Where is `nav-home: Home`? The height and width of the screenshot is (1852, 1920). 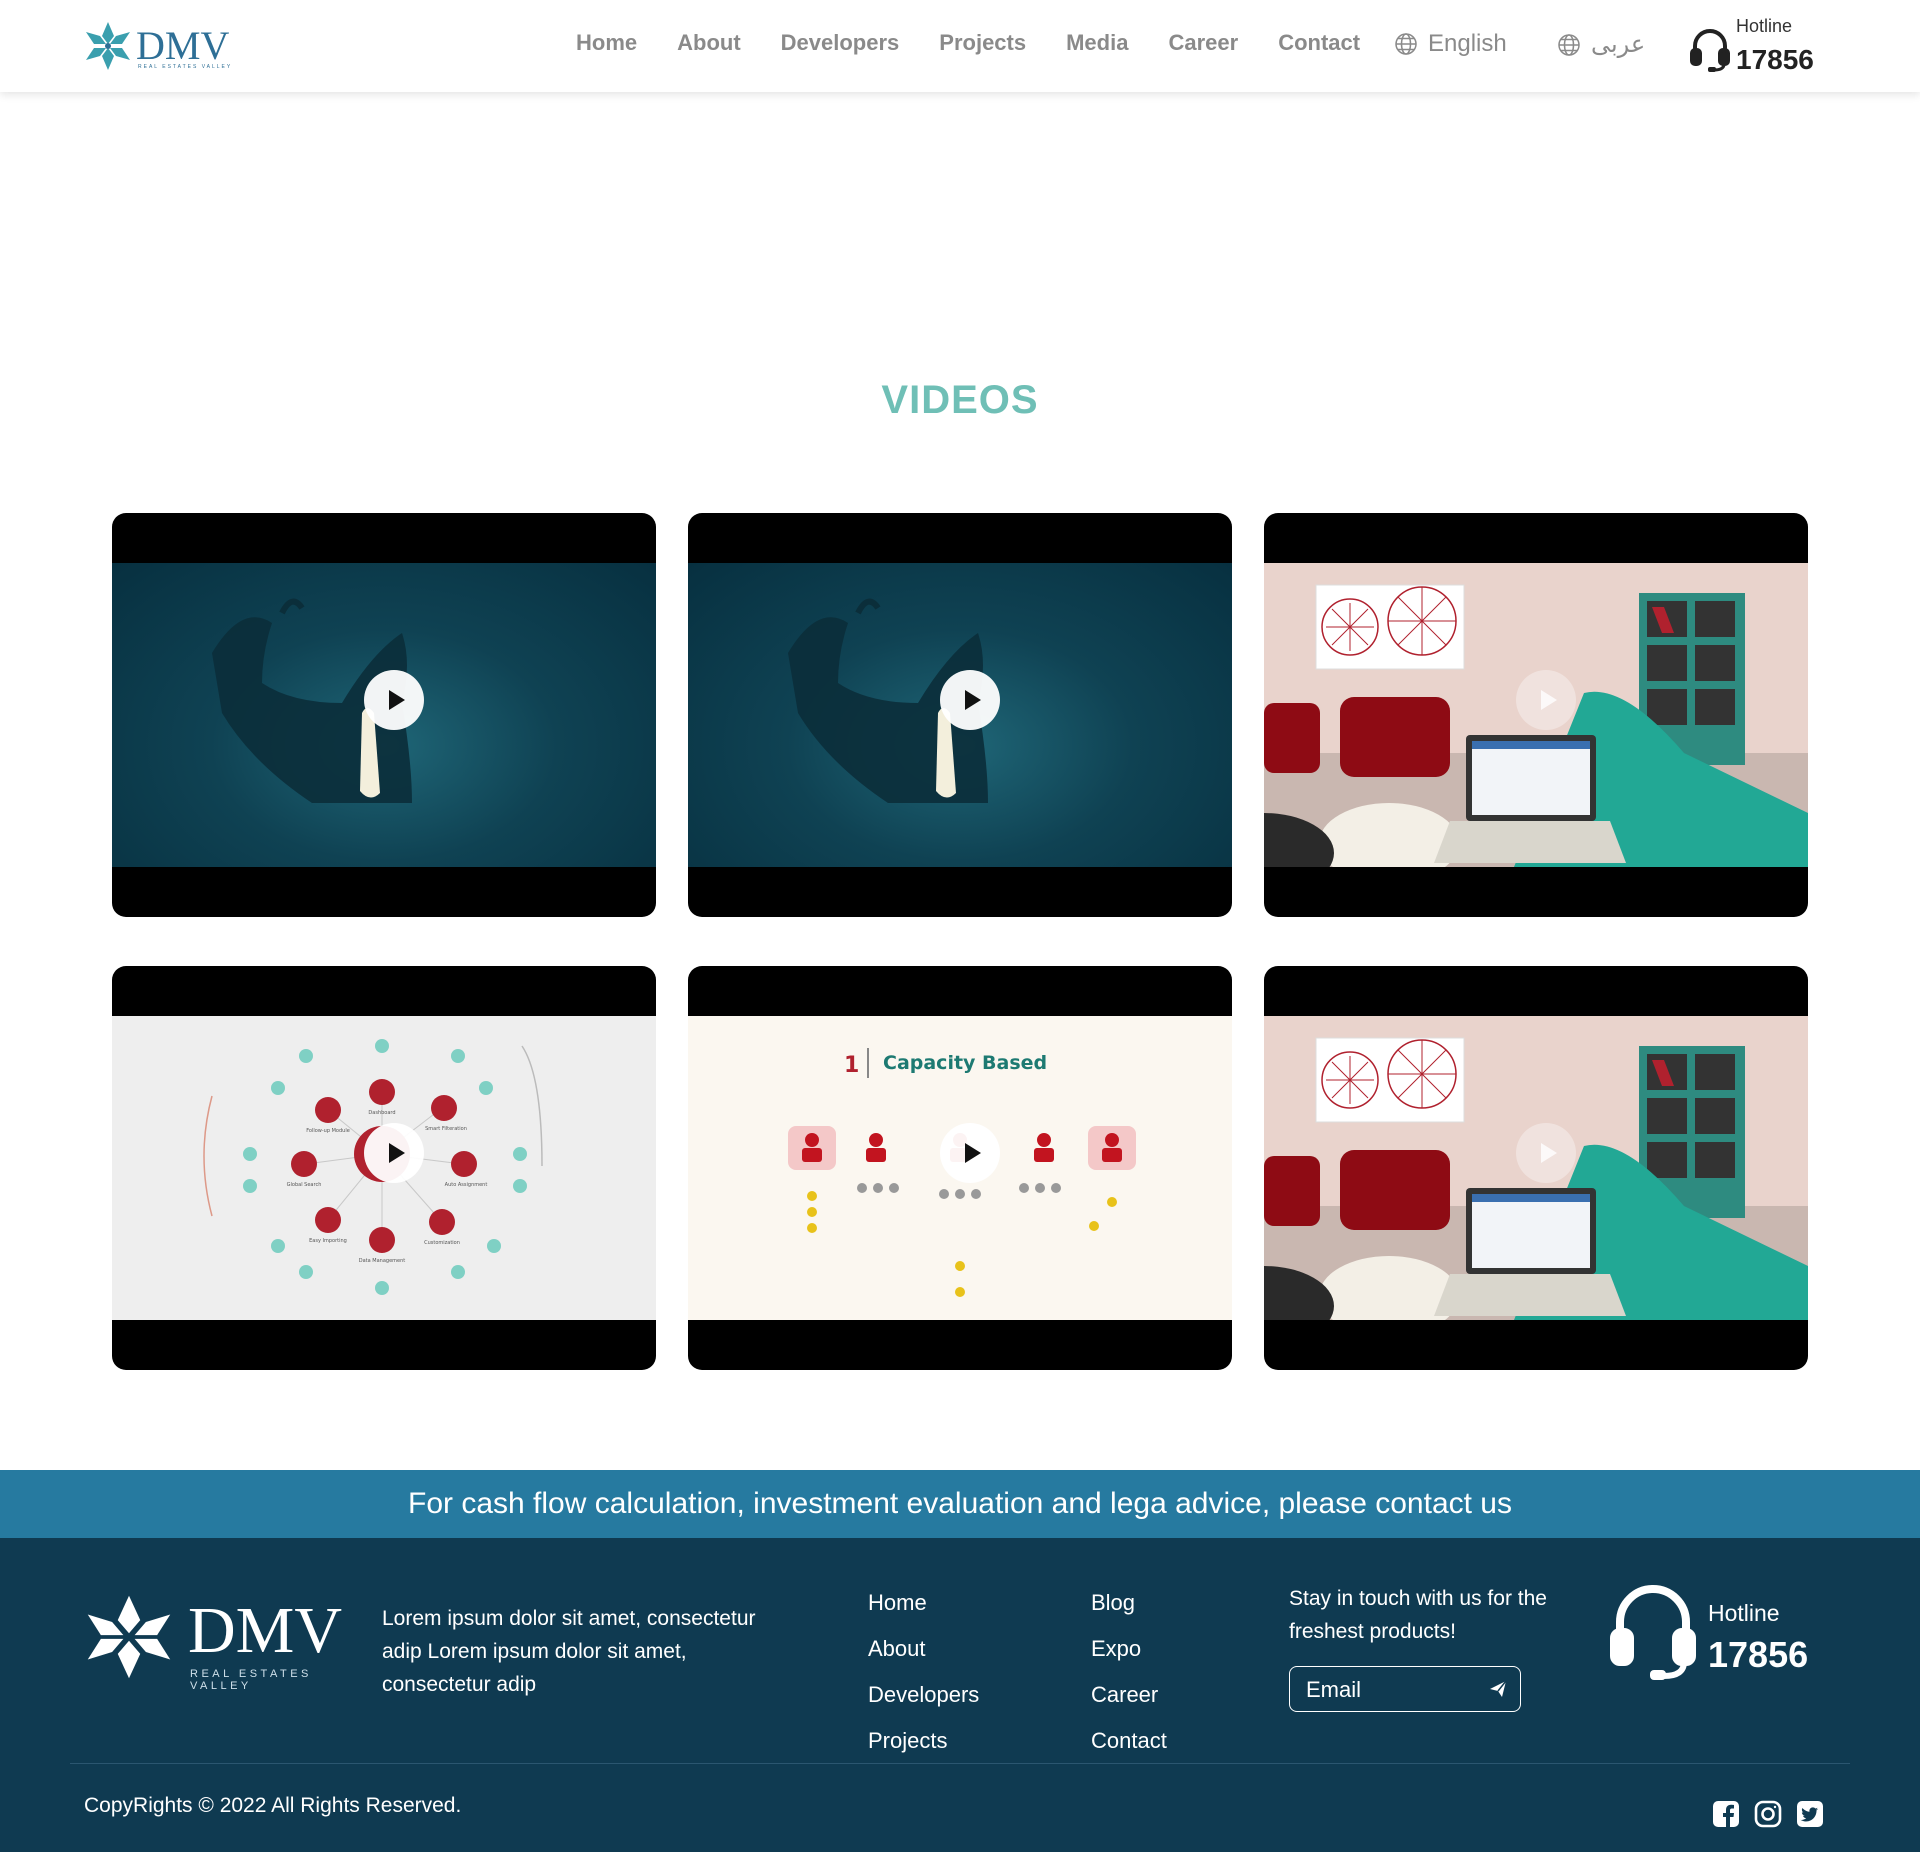 nav-home: Home is located at coordinates (606, 43).